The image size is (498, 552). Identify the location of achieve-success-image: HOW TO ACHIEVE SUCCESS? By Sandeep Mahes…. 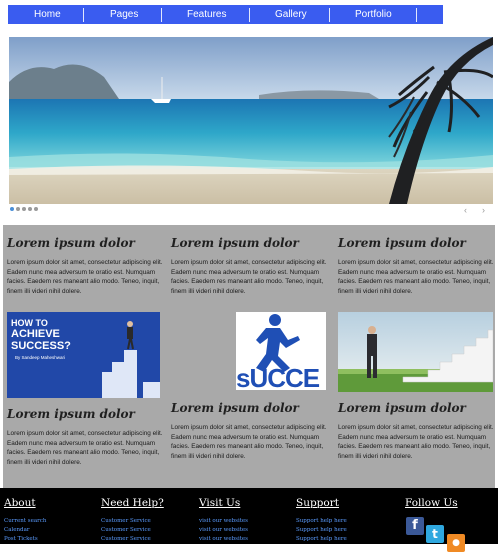
(83, 355).